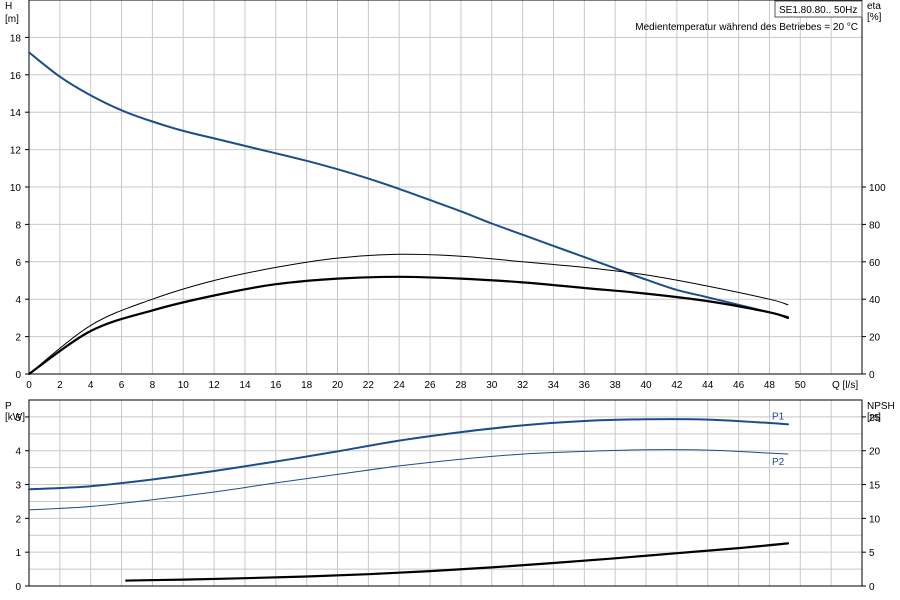 Image resolution: width=900 pixels, height=600 pixels. I want to click on x-tick-label: 6, so click(122, 385).